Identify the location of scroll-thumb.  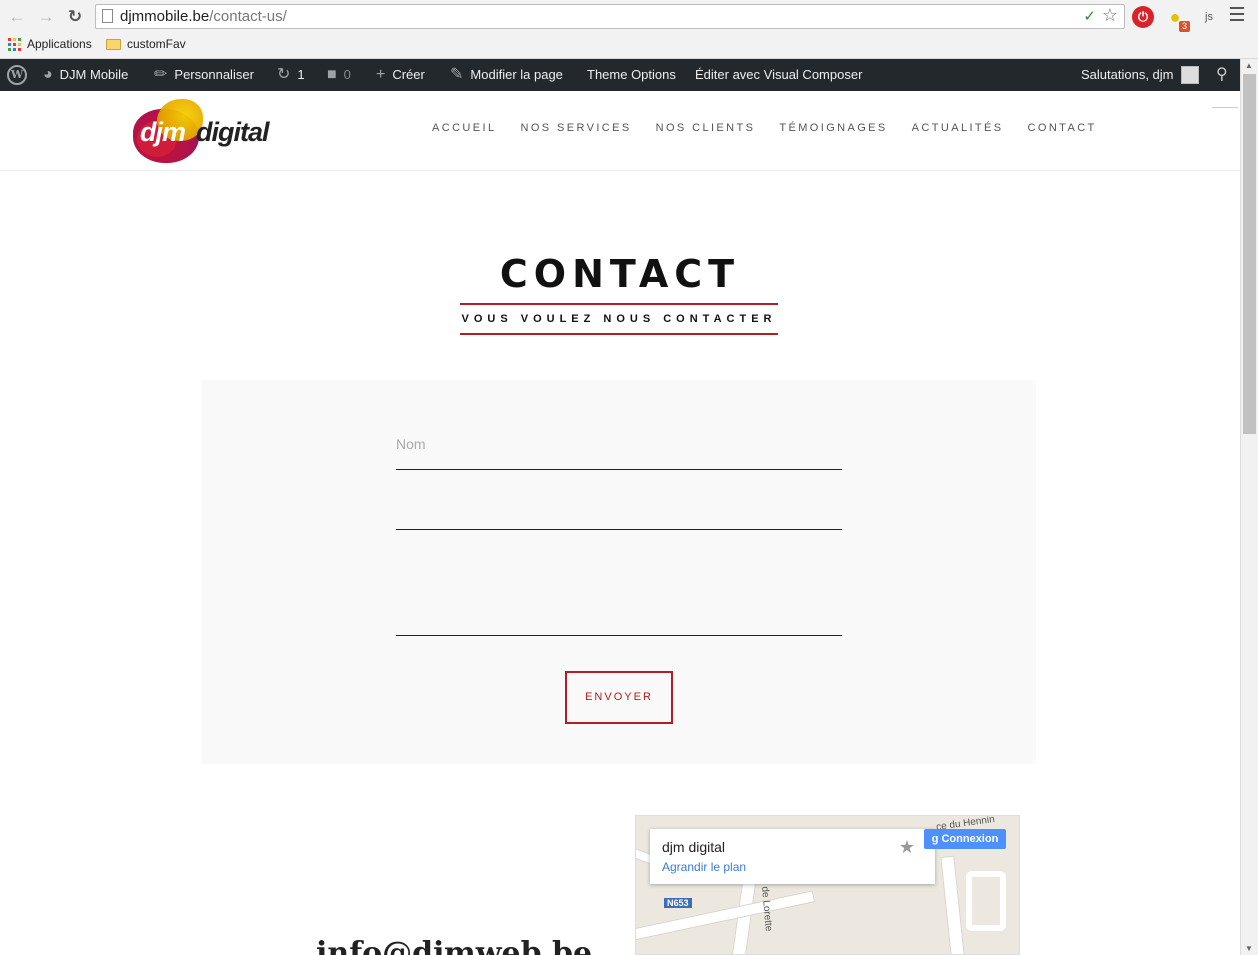
(1249, 254).